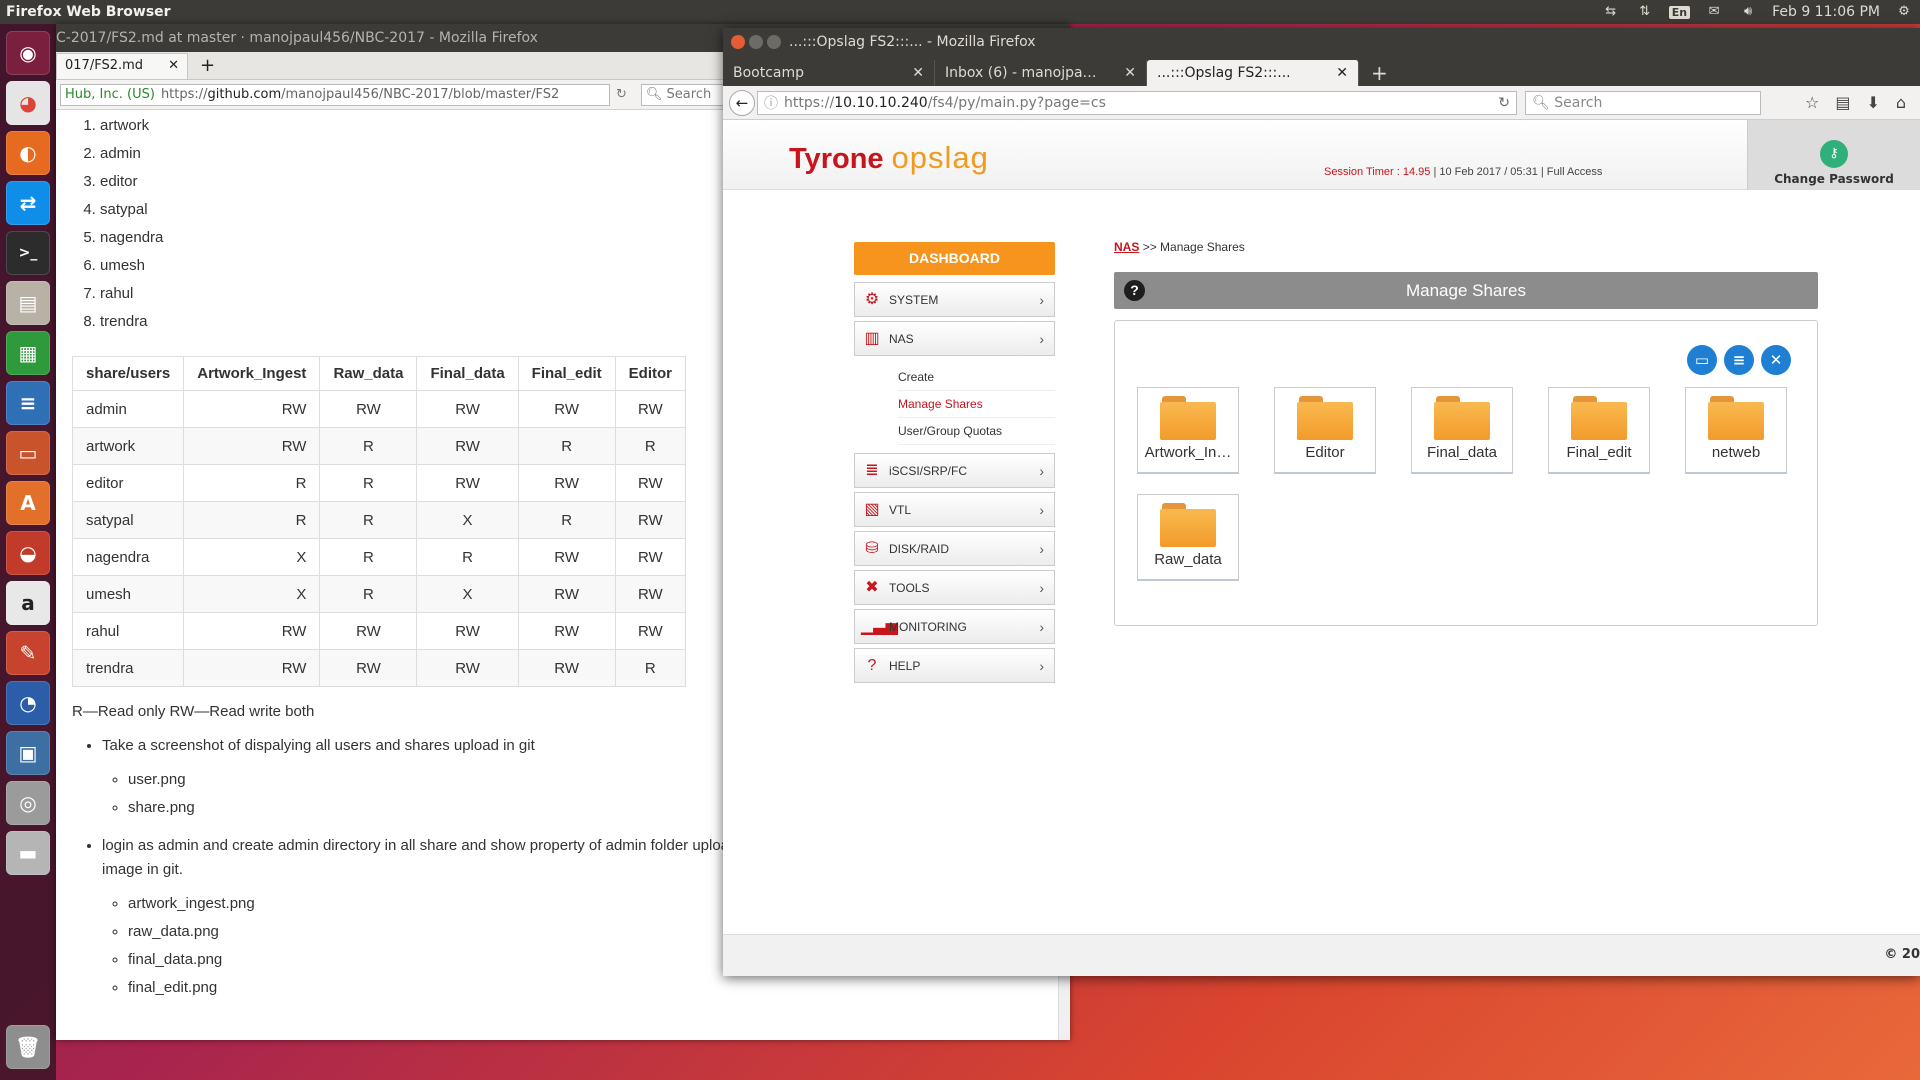 This screenshot has height=1080, width=1920. Describe the element at coordinates (1736, 430) in the screenshot. I see `share-folder: netweb` at that location.